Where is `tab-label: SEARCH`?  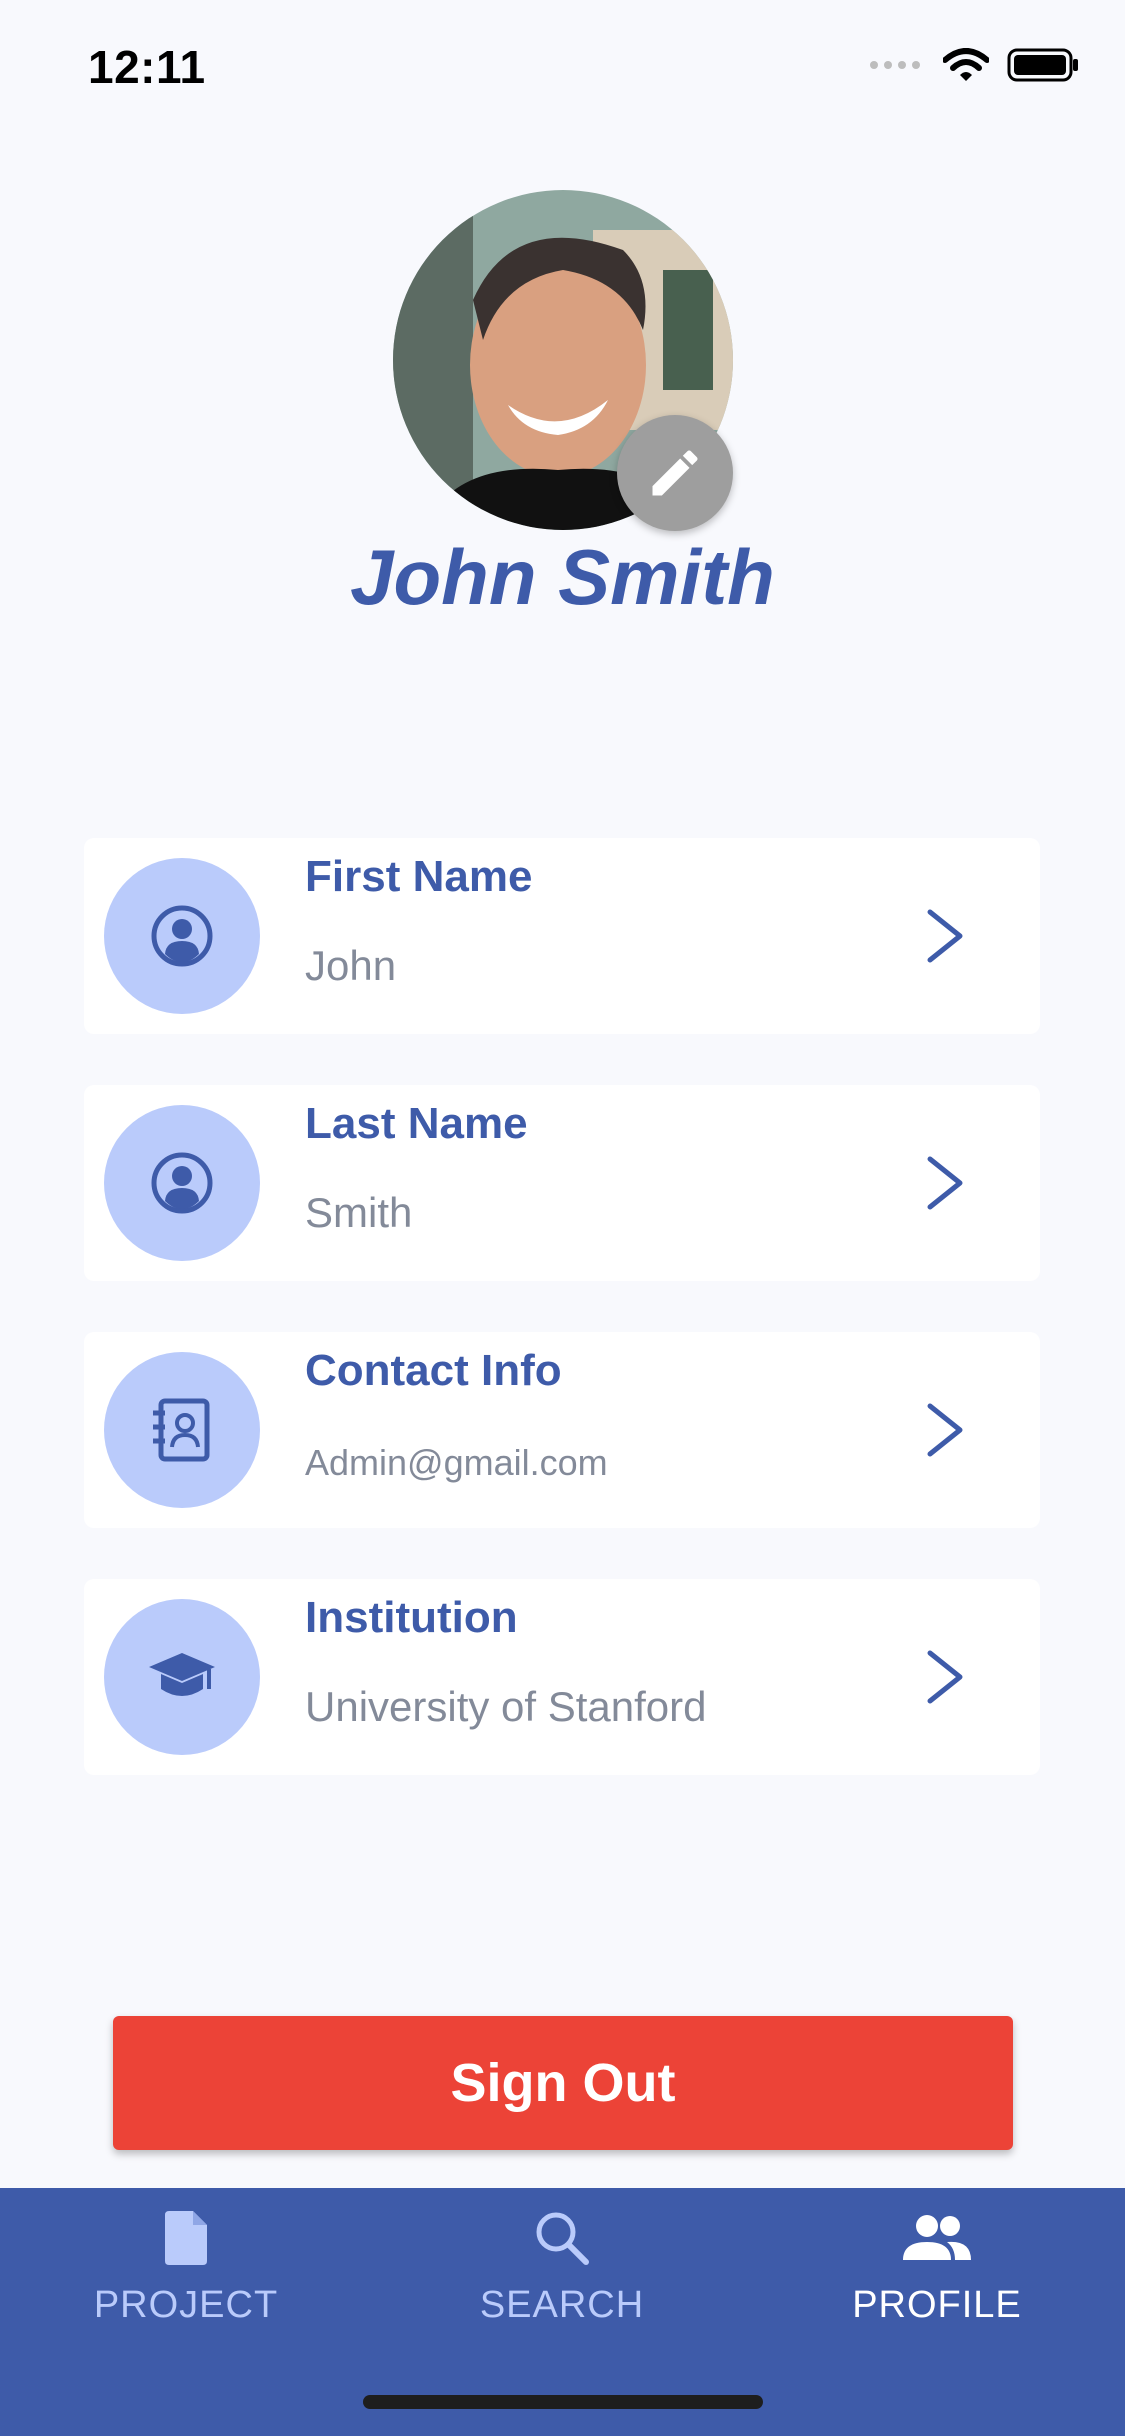 tab-label: SEARCH is located at coordinates (562, 2305).